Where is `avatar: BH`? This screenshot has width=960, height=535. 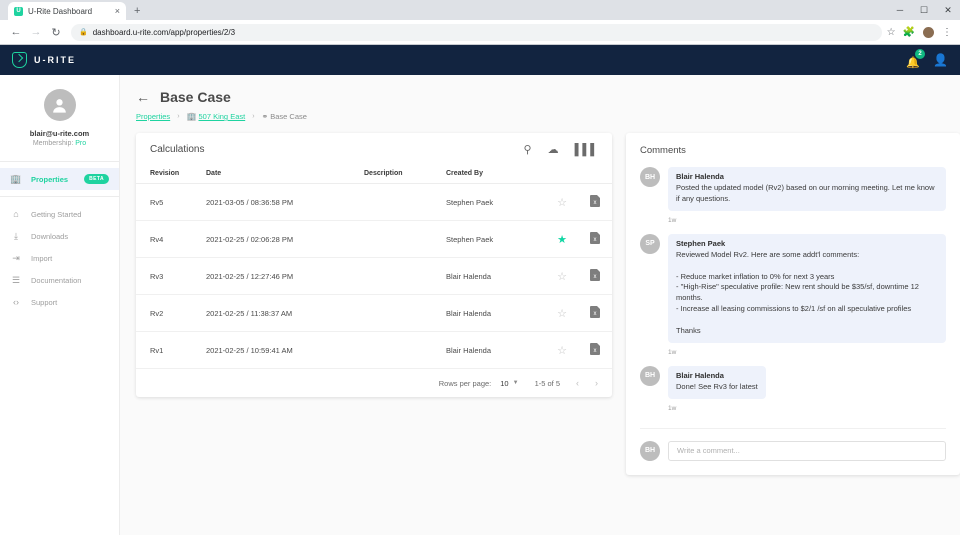
avatar: BH is located at coordinates (650, 450).